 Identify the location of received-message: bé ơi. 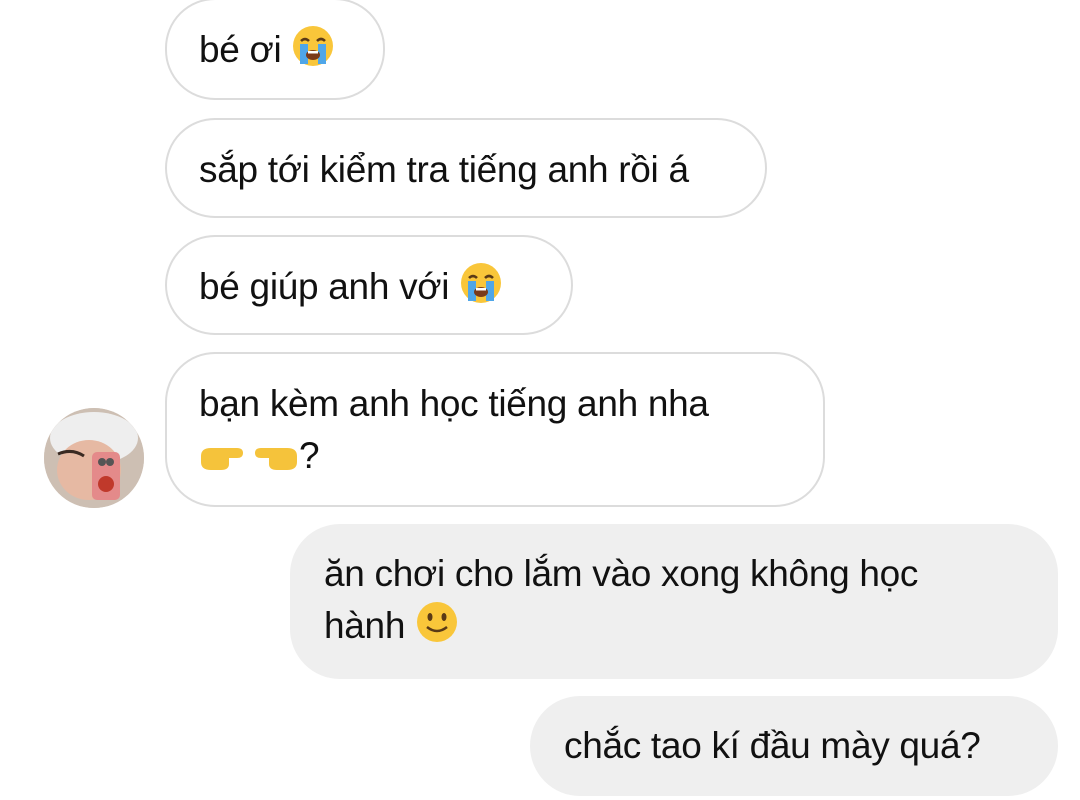
(275, 50).